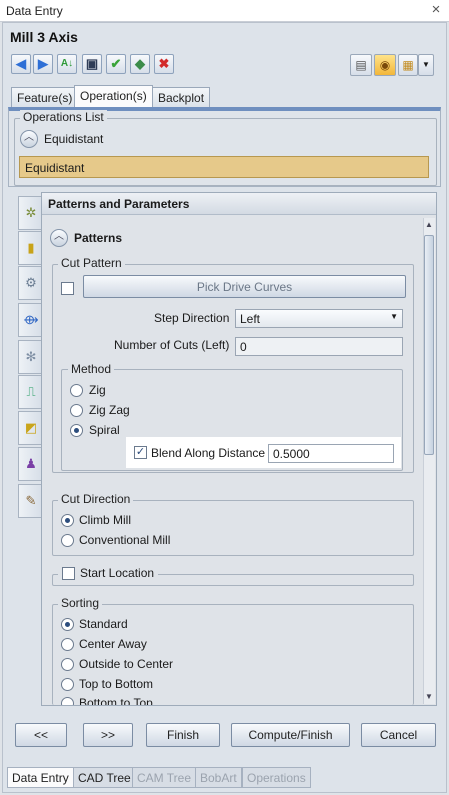 The height and width of the screenshot is (795, 449). I want to click on sorting-bottom-top-label: Bottom to Top, so click(116, 700).